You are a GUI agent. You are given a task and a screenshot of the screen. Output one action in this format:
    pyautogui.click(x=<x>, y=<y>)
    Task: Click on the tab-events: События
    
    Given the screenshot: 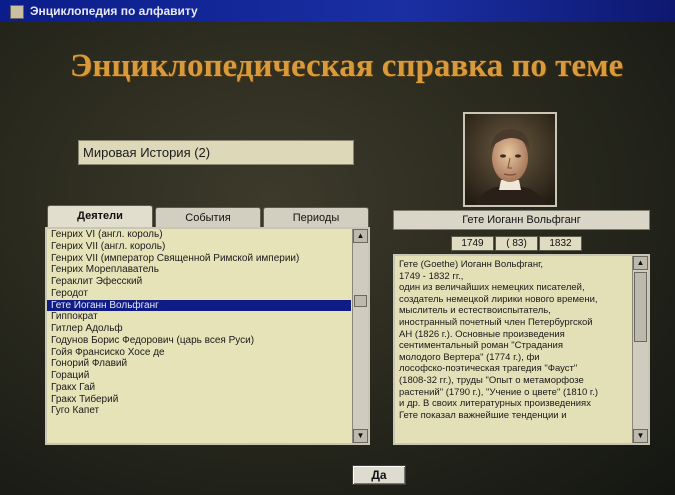 What is the action you would take?
    pyautogui.click(x=208, y=218)
    